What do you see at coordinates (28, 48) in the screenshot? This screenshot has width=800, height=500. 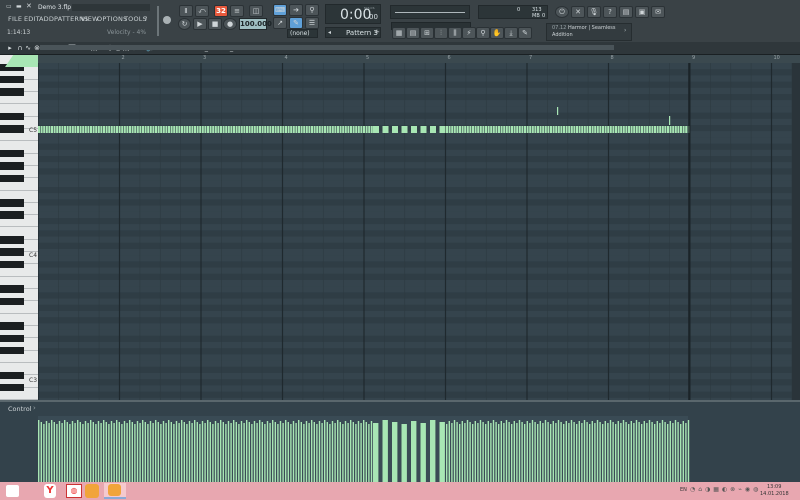 I see `snap-icon: ∿` at bounding box center [28, 48].